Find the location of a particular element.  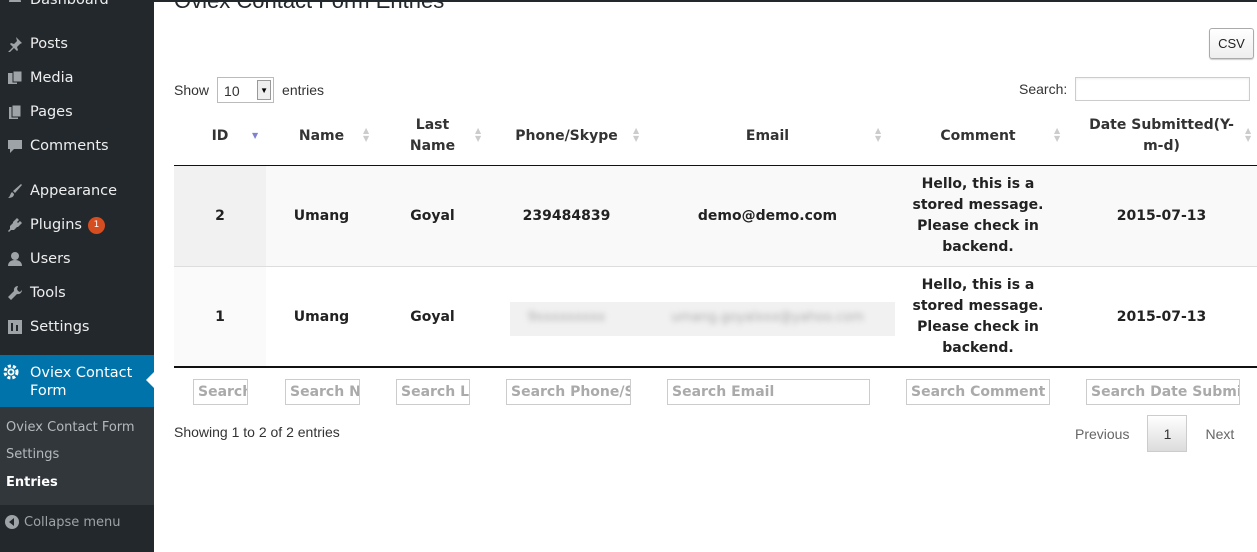

search-name-input: Search Name is located at coordinates (322, 392).